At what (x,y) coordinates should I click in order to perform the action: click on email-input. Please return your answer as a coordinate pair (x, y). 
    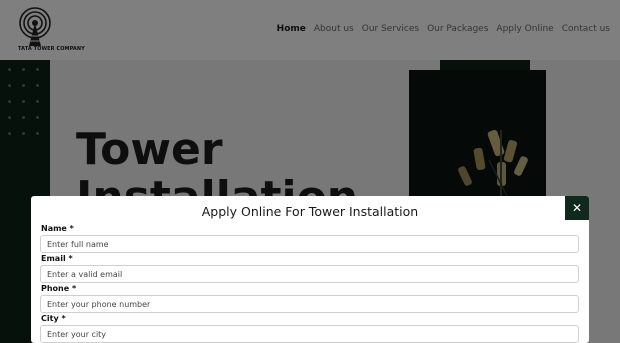
    Looking at the image, I should click on (309, 274).